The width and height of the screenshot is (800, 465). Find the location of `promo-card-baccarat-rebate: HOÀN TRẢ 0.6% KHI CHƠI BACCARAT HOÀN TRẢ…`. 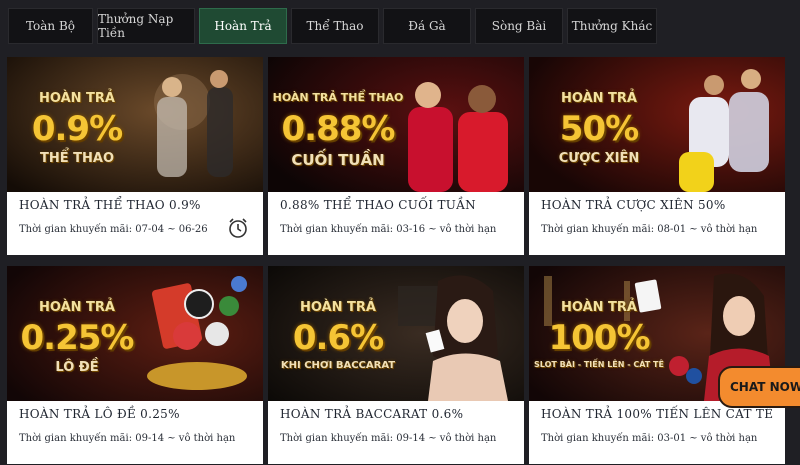

promo-card-baccarat-rebate: HOÀN TRẢ 0.6% KHI CHƠI BACCARAT HOÀN TRẢ… is located at coordinates (396, 365).